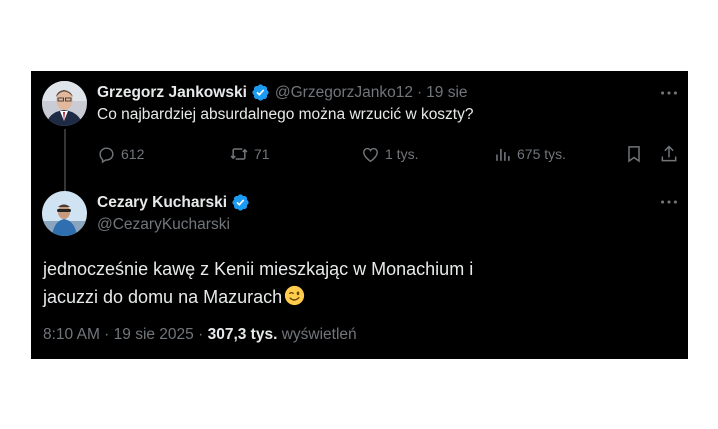 The width and height of the screenshot is (718, 429). Describe the element at coordinates (239, 154) in the screenshot. I see `retweet-icon` at that location.